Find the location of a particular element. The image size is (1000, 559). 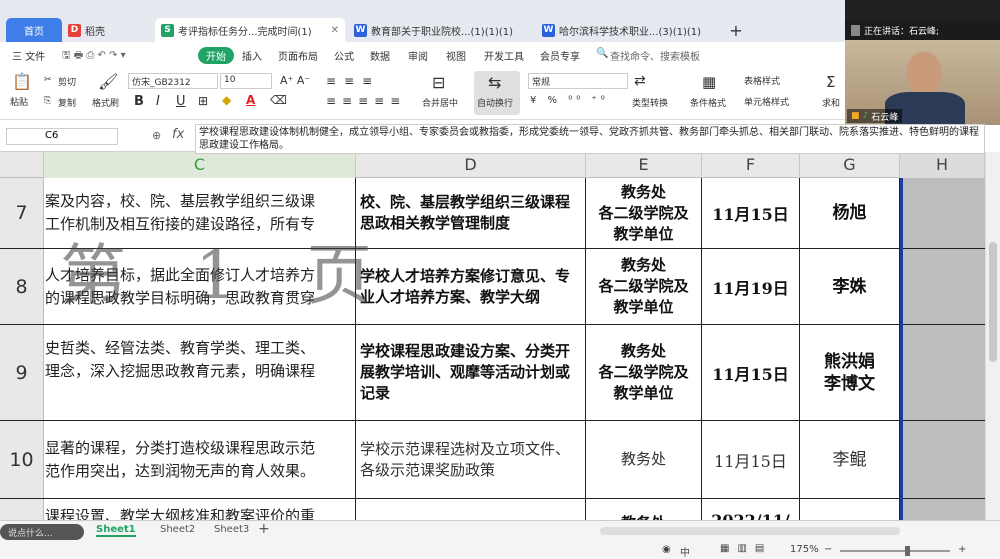

view-mode-icons: ▦▥▤ is located at coordinates (746, 548).